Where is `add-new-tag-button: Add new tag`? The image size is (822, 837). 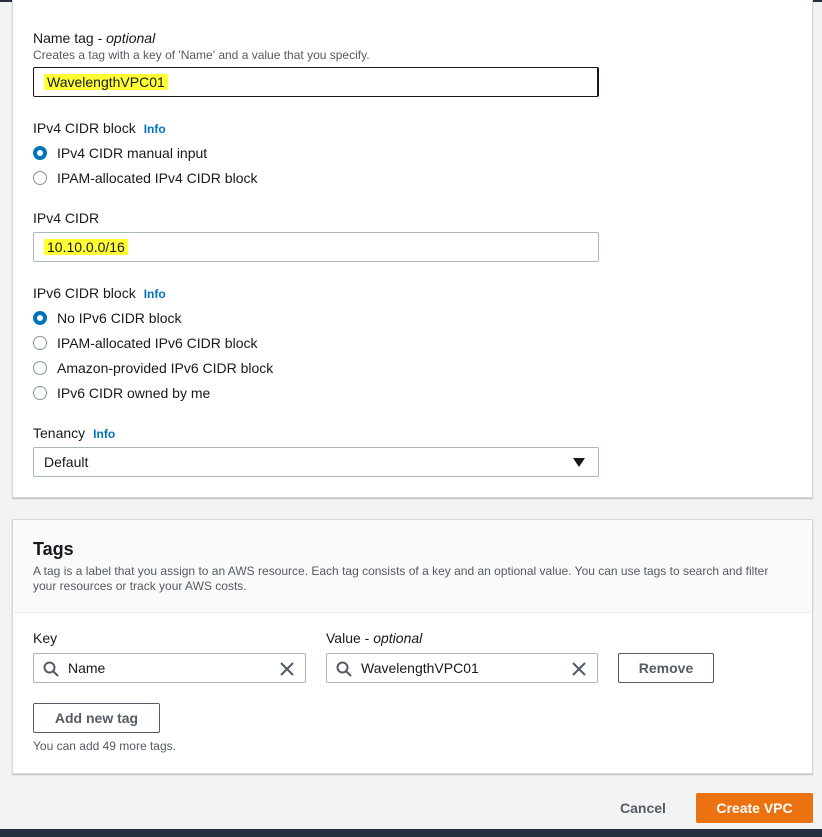
add-new-tag-button: Add new tag is located at coordinates (96, 718).